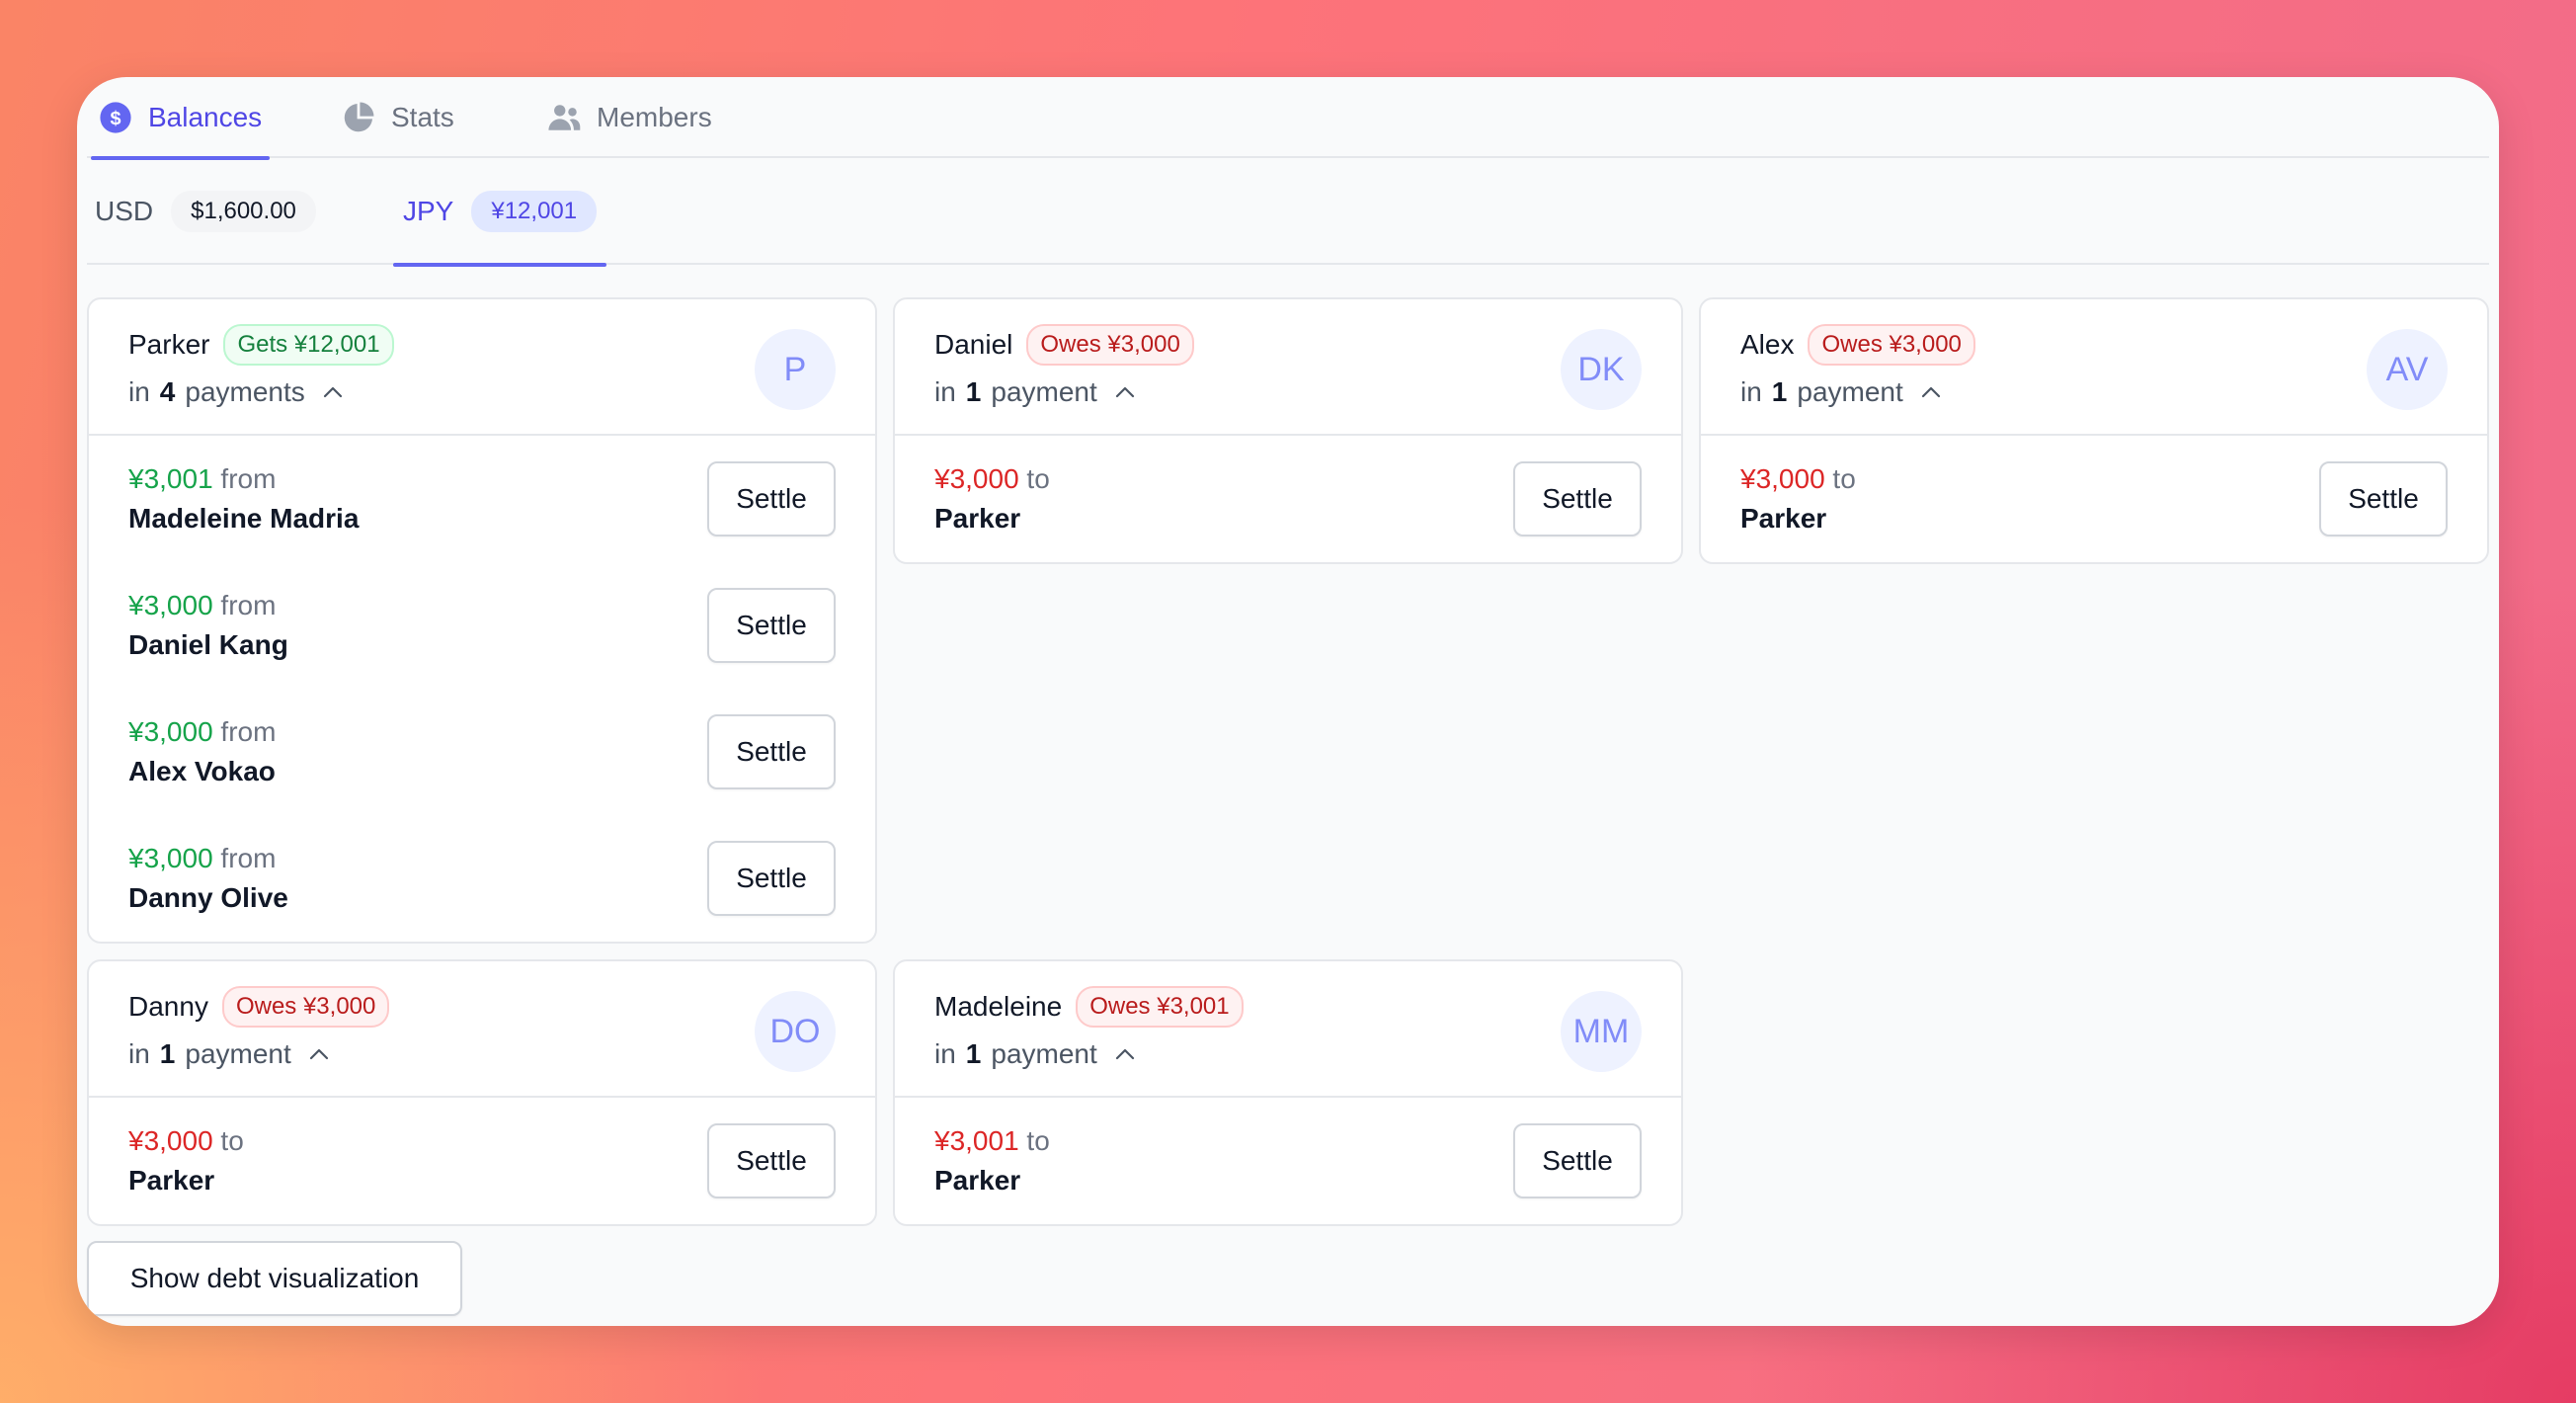  What do you see at coordinates (482, 625) in the screenshot?
I see `list-item: ¥3,000 from Daniel Kang Settle` at bounding box center [482, 625].